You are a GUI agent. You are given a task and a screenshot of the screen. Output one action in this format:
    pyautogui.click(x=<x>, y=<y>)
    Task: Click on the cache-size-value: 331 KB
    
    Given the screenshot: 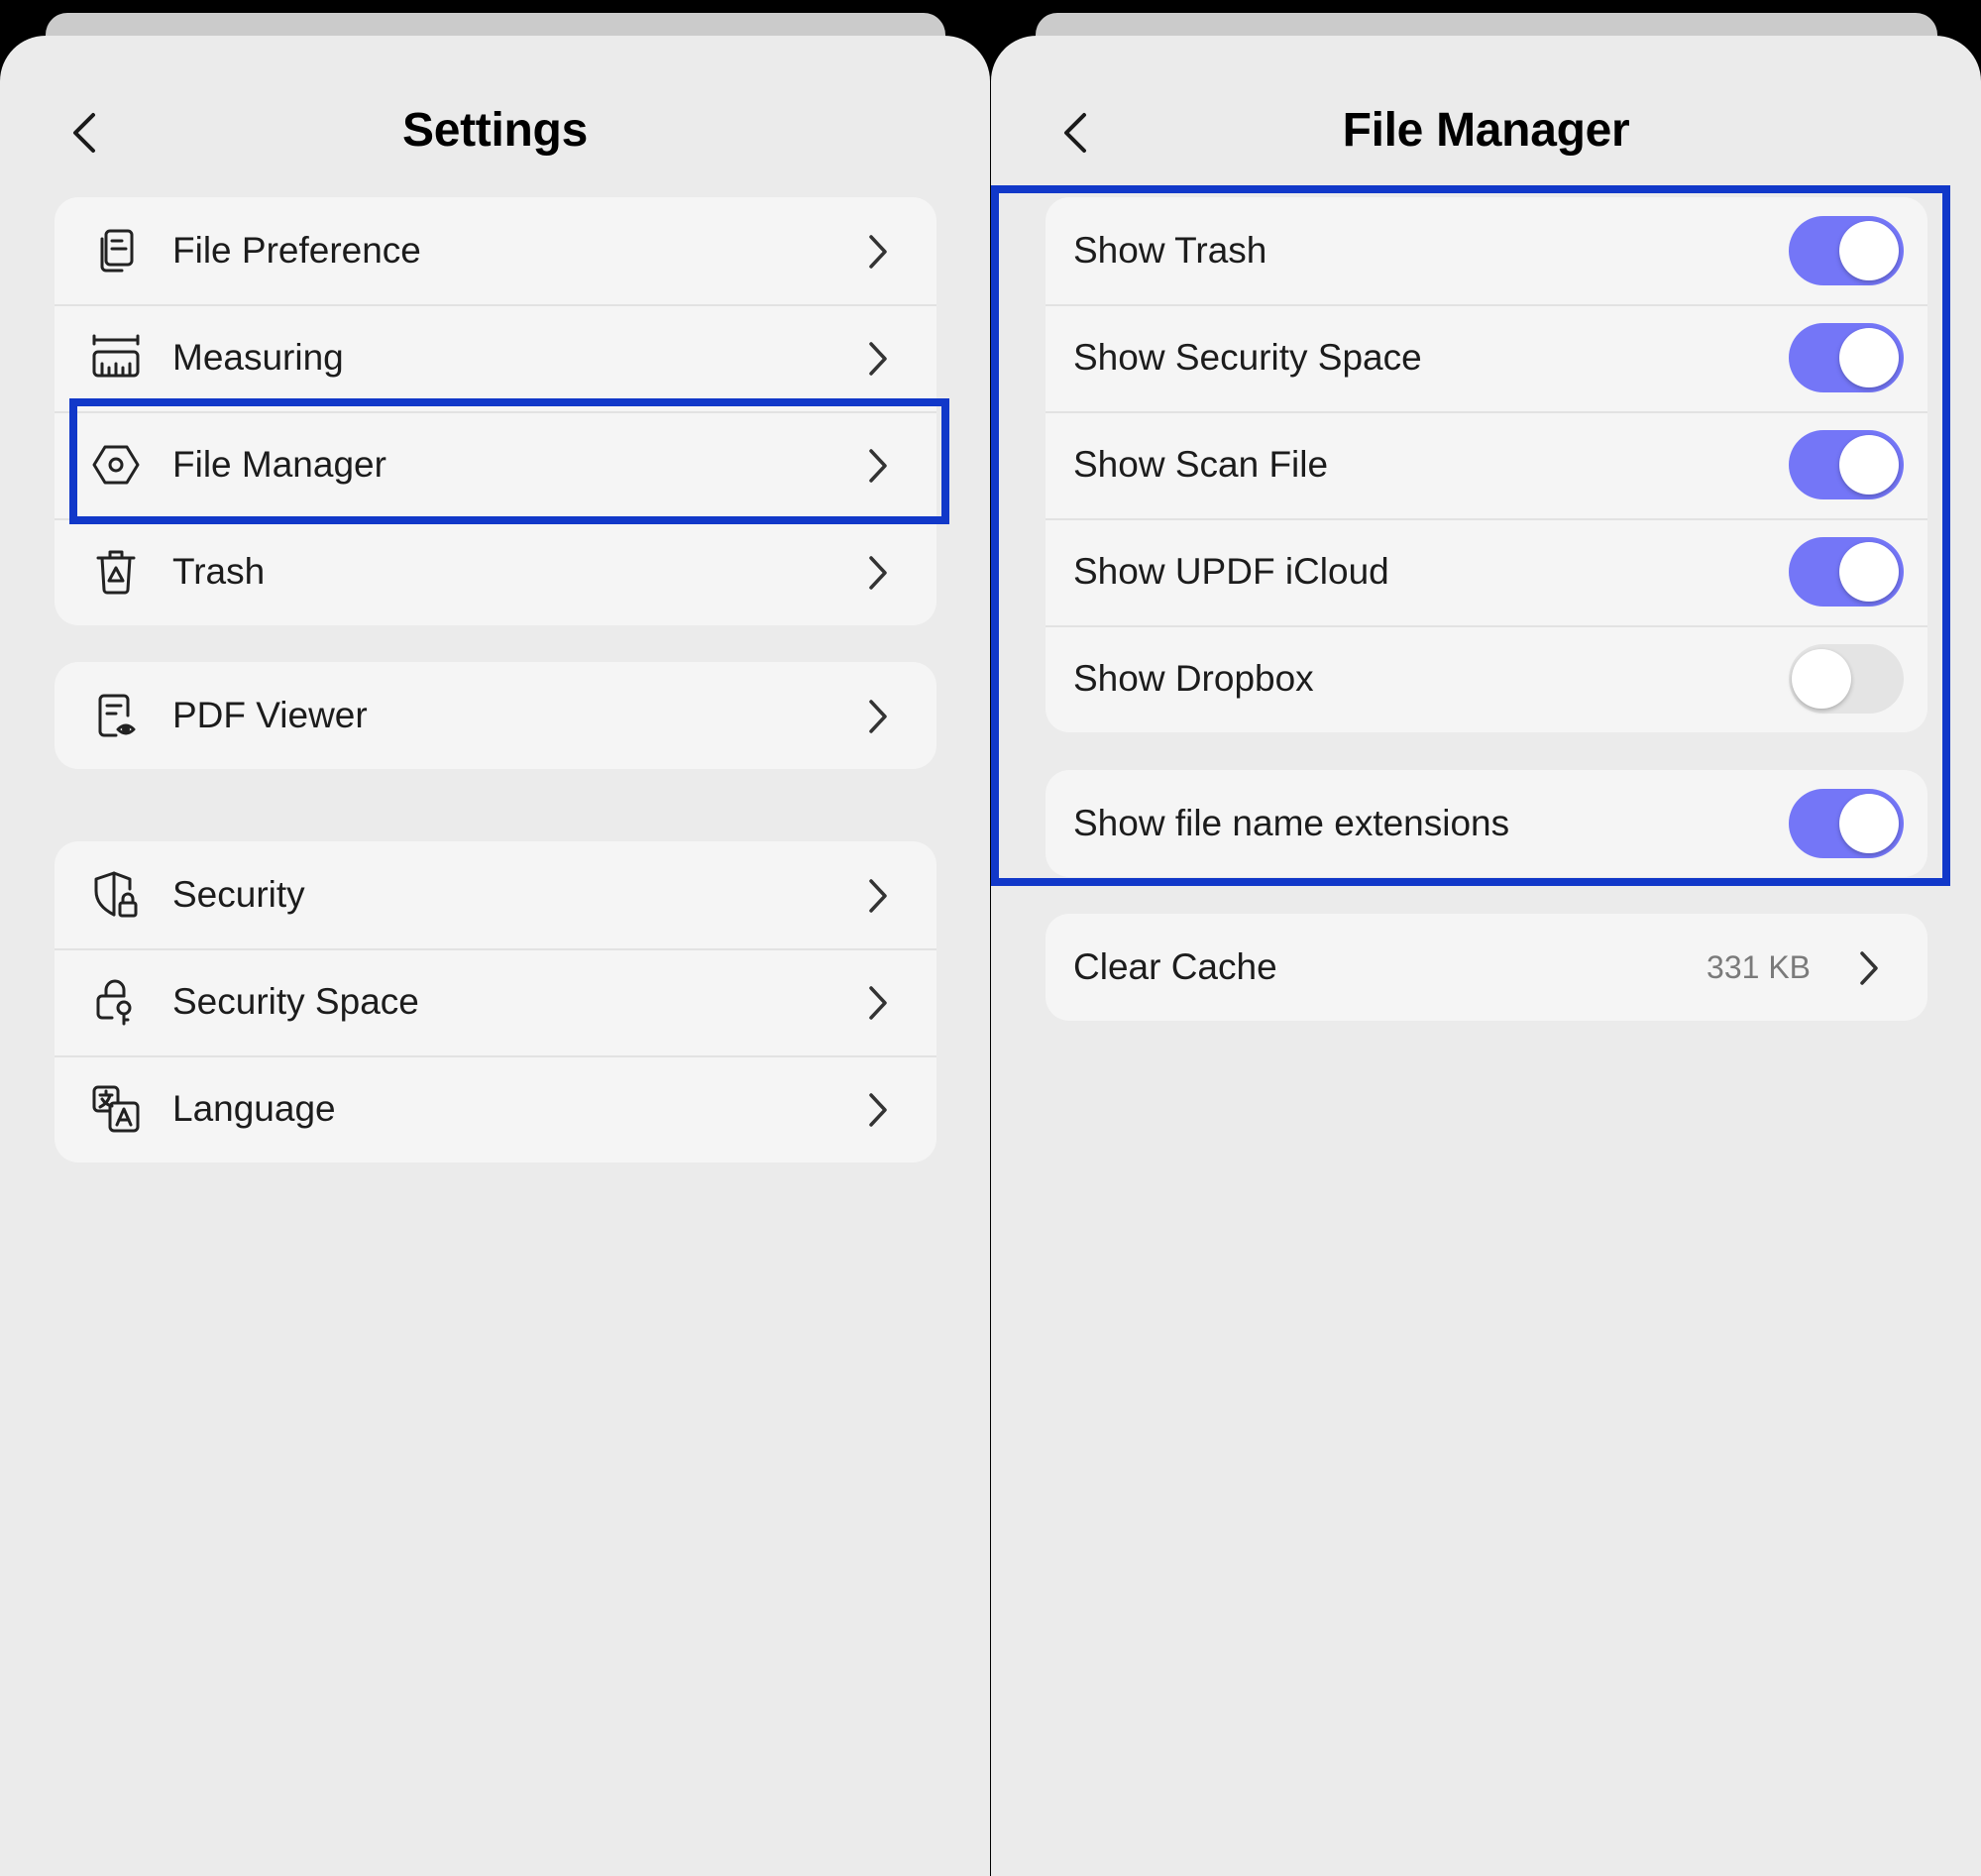 What is the action you would take?
    pyautogui.click(x=1758, y=967)
    